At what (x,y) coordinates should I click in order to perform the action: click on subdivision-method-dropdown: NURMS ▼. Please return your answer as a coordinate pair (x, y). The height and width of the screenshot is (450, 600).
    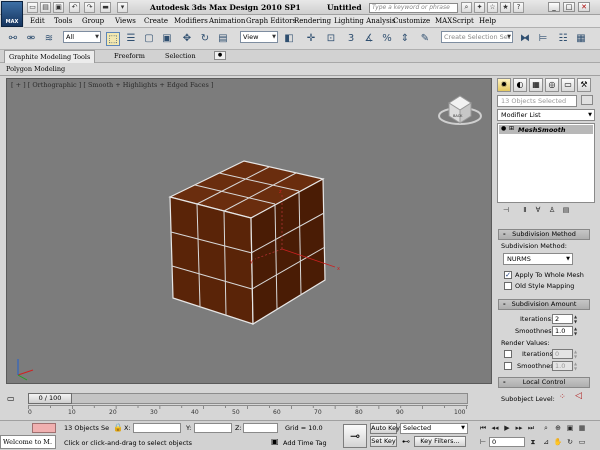
    Looking at the image, I should click on (538, 259).